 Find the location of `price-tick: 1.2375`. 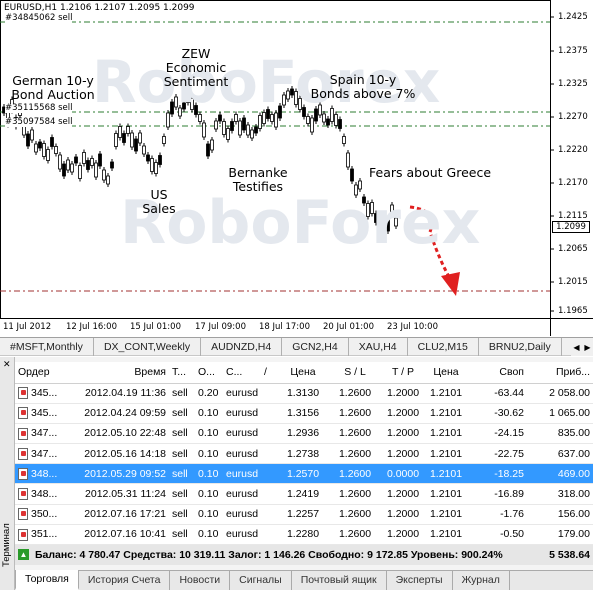

price-tick: 1.2375 is located at coordinates (573, 51).